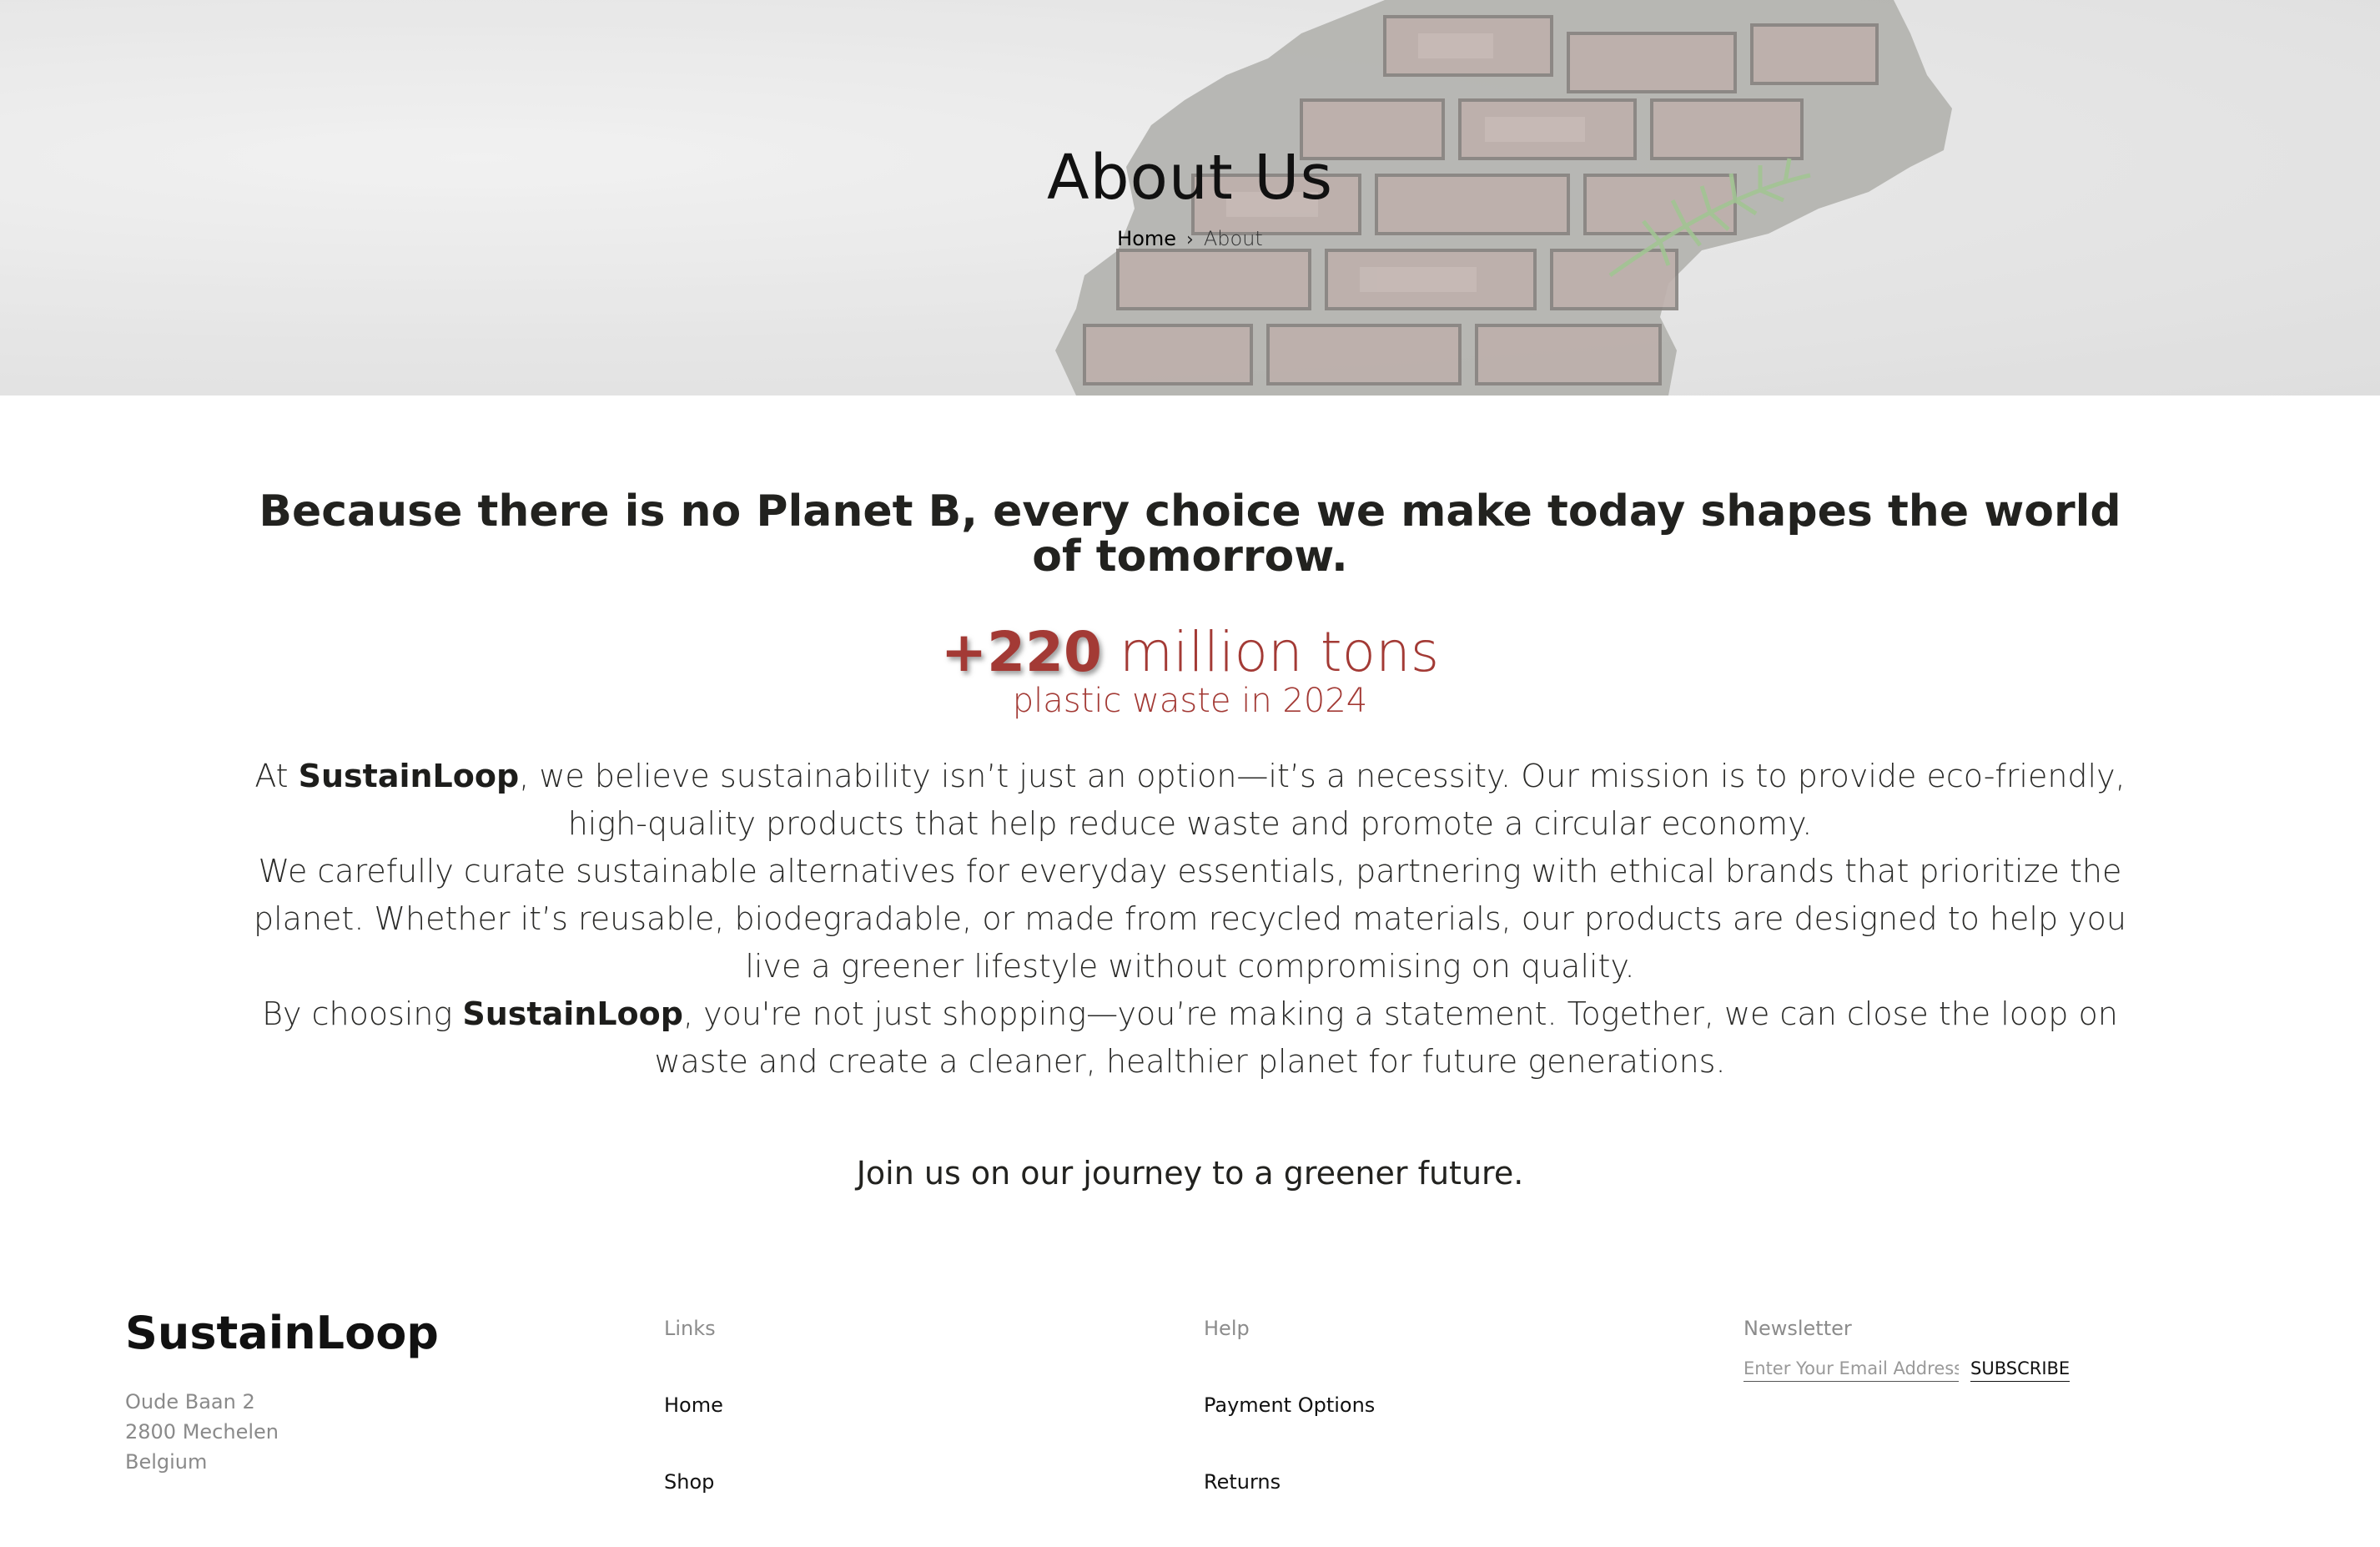 This screenshot has height=1547, width=2380. What do you see at coordinates (690, 1328) in the screenshot?
I see `links-heading: Links` at bounding box center [690, 1328].